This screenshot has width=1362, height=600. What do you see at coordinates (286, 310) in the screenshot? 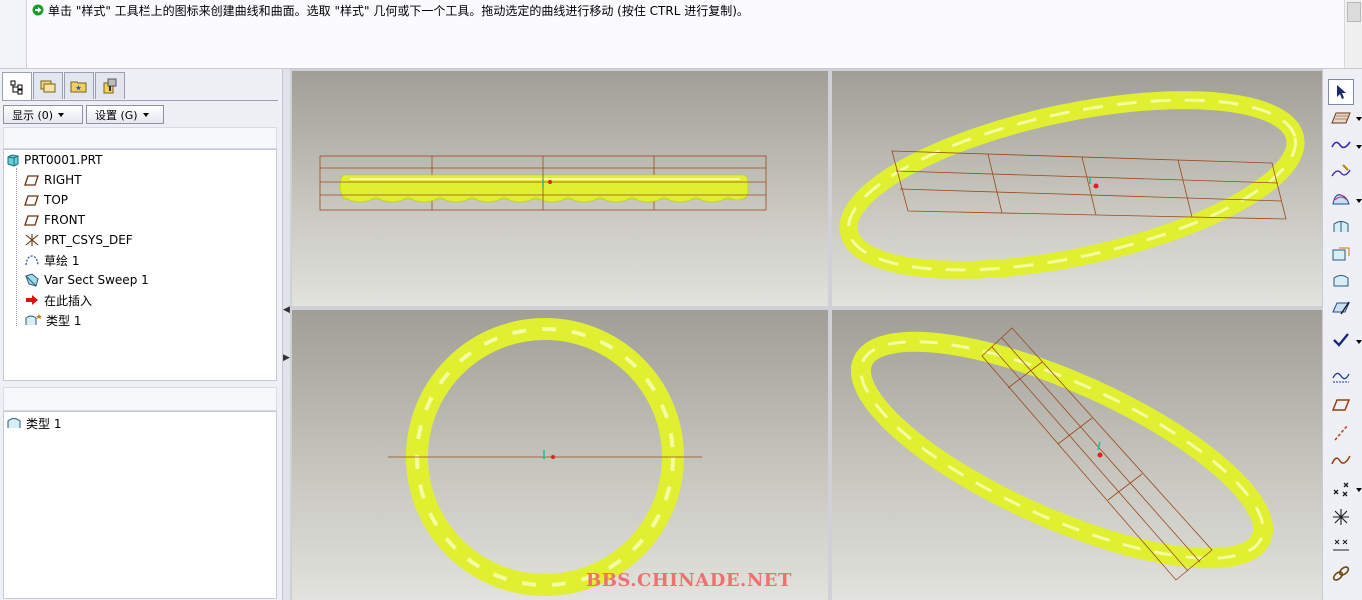
I see `collapse-left-icon: ◀` at bounding box center [286, 310].